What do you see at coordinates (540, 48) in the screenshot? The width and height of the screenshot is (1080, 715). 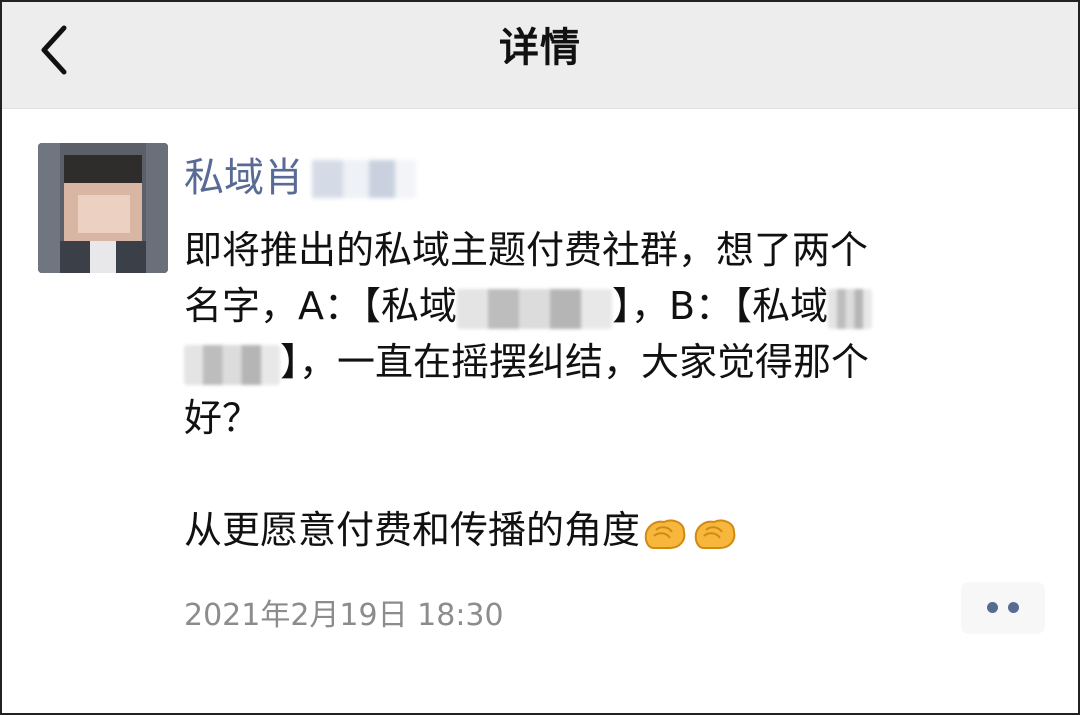 I see `page-title: 详情` at bounding box center [540, 48].